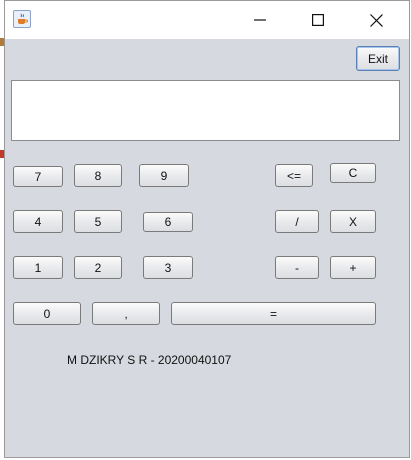 This screenshot has height=460, width=411. I want to click on minimize-icon, so click(260, 20).